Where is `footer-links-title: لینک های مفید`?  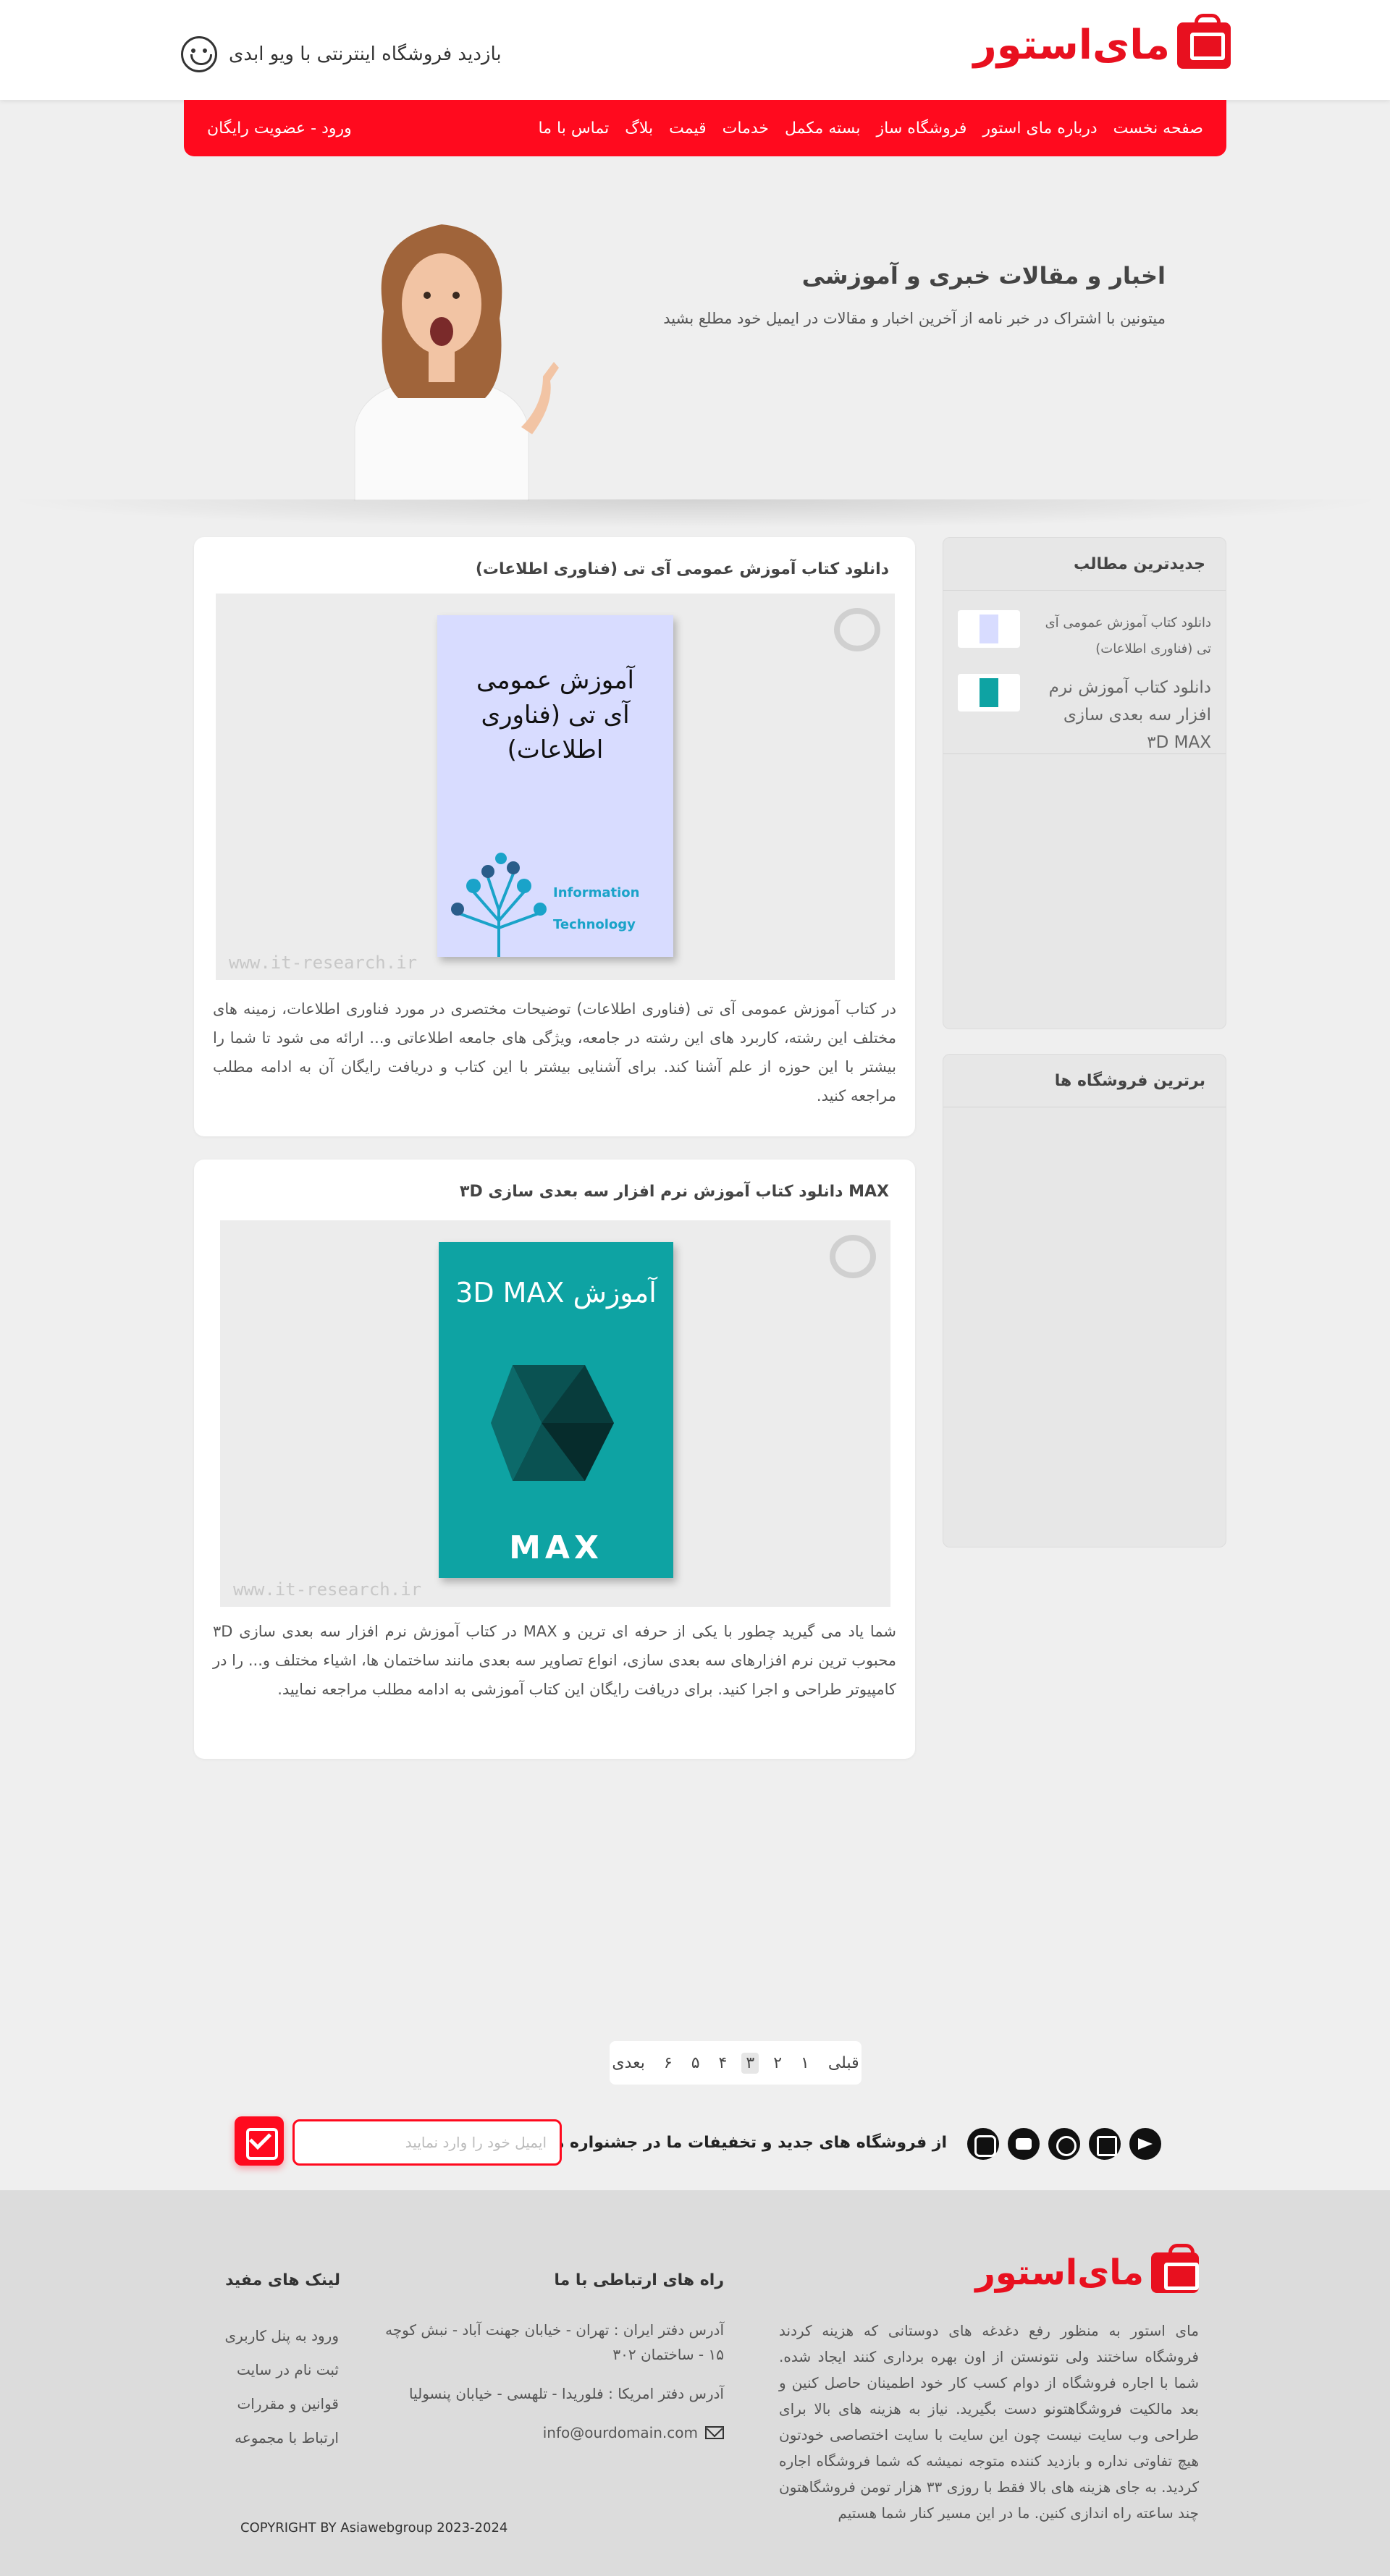 footer-links-title: لینک های مفید is located at coordinates (283, 2280).